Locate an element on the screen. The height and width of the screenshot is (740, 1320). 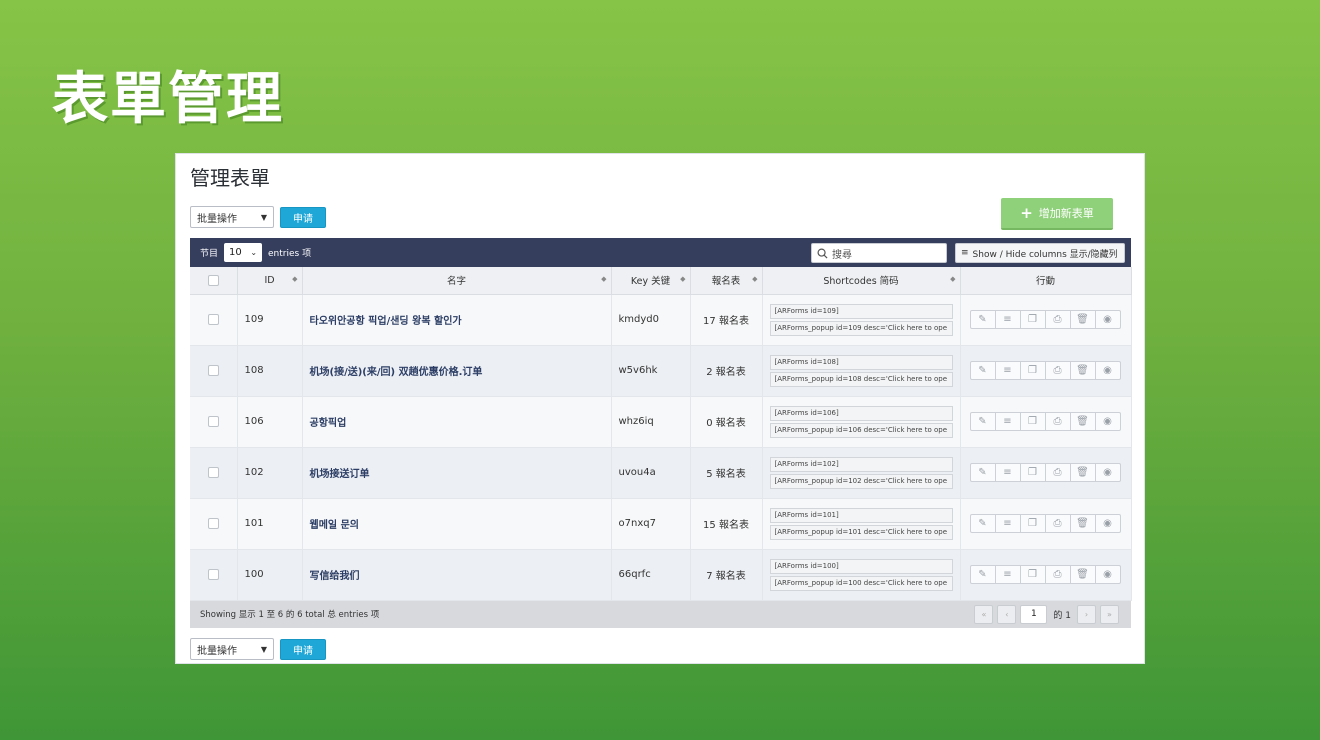
column-header-id: ID ◆ is located at coordinates (270, 281).